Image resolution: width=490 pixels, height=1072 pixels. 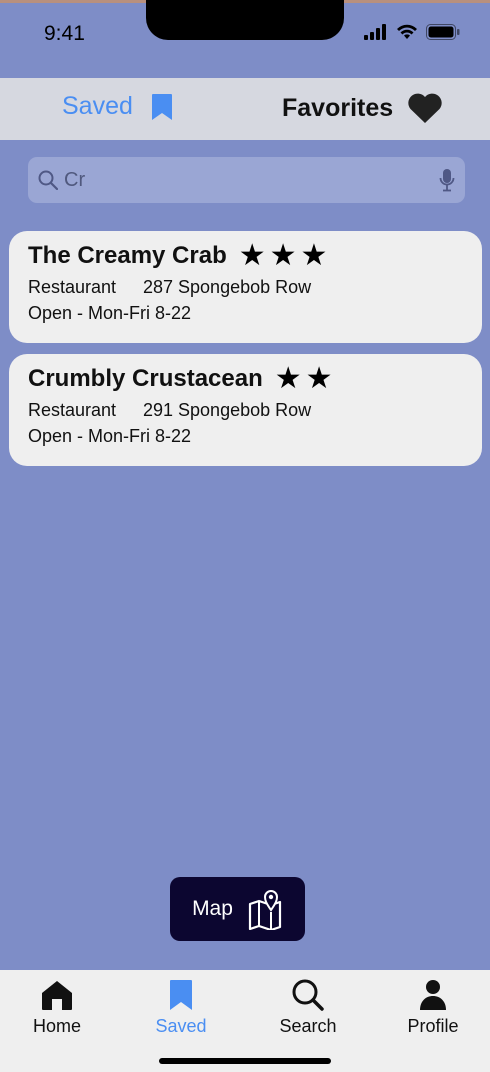 What do you see at coordinates (97, 106) in the screenshot?
I see `saved-label: Saved` at bounding box center [97, 106].